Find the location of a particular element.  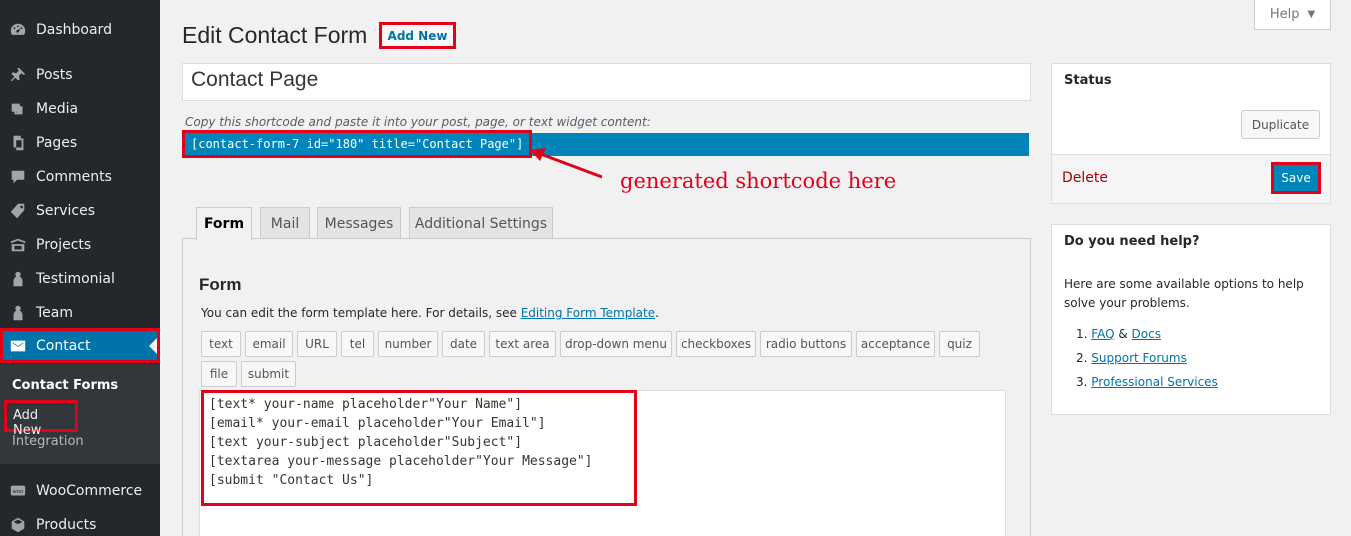

sidebar-item-label: Media is located at coordinates (57, 109).